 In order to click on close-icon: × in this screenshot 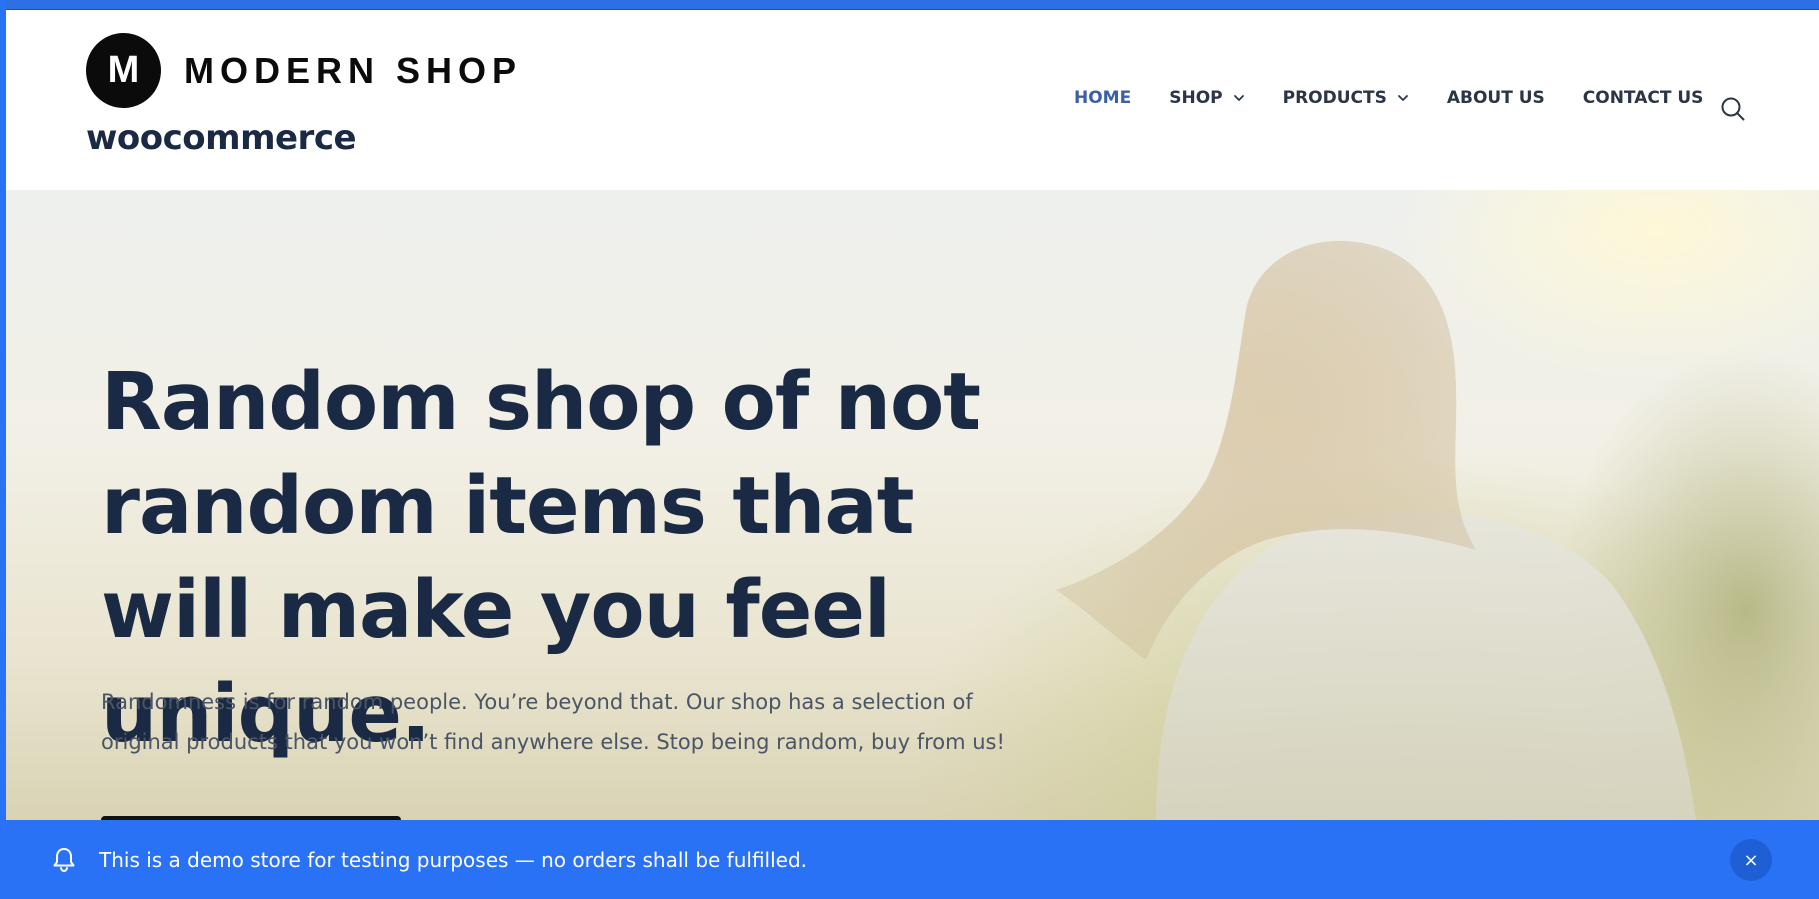, I will do `click(1751, 860)`.